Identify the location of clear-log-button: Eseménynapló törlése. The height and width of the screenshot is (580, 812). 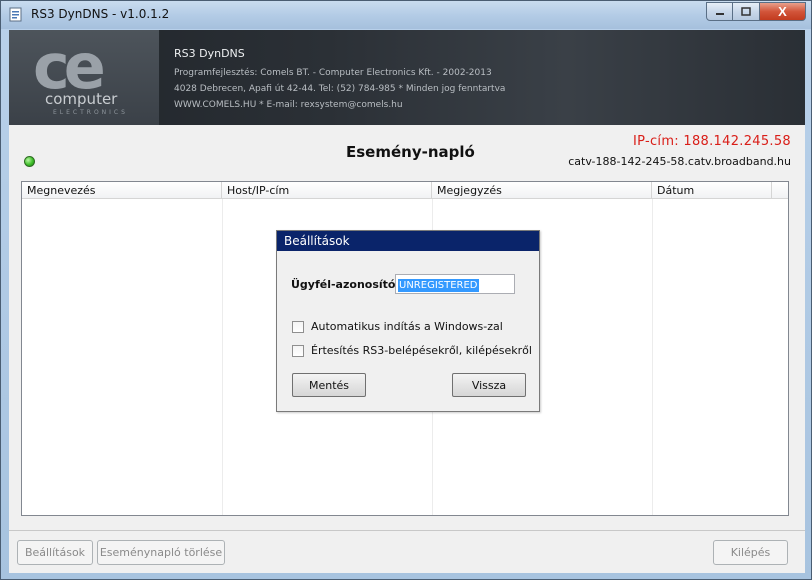
(161, 552).